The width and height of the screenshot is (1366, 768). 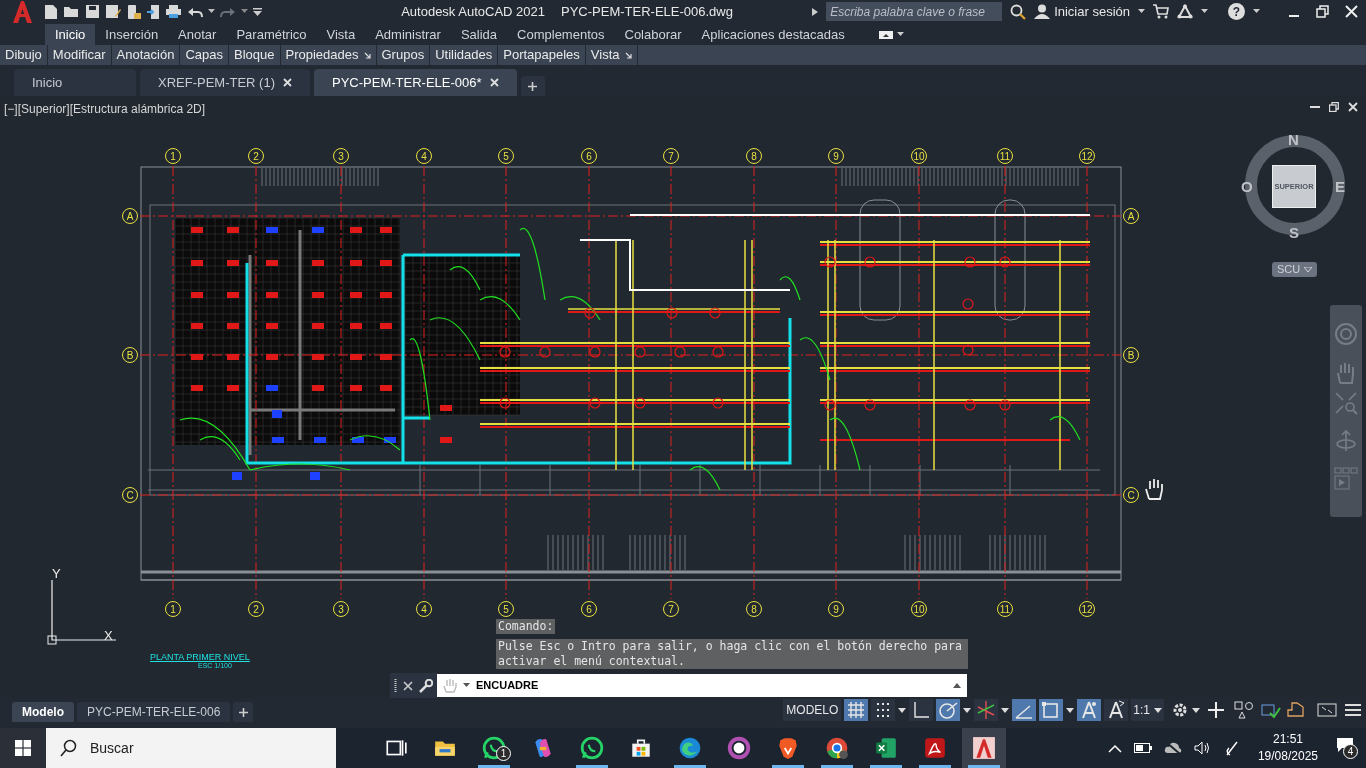 I want to click on model-space-button: MODELO, so click(x=812, y=710).